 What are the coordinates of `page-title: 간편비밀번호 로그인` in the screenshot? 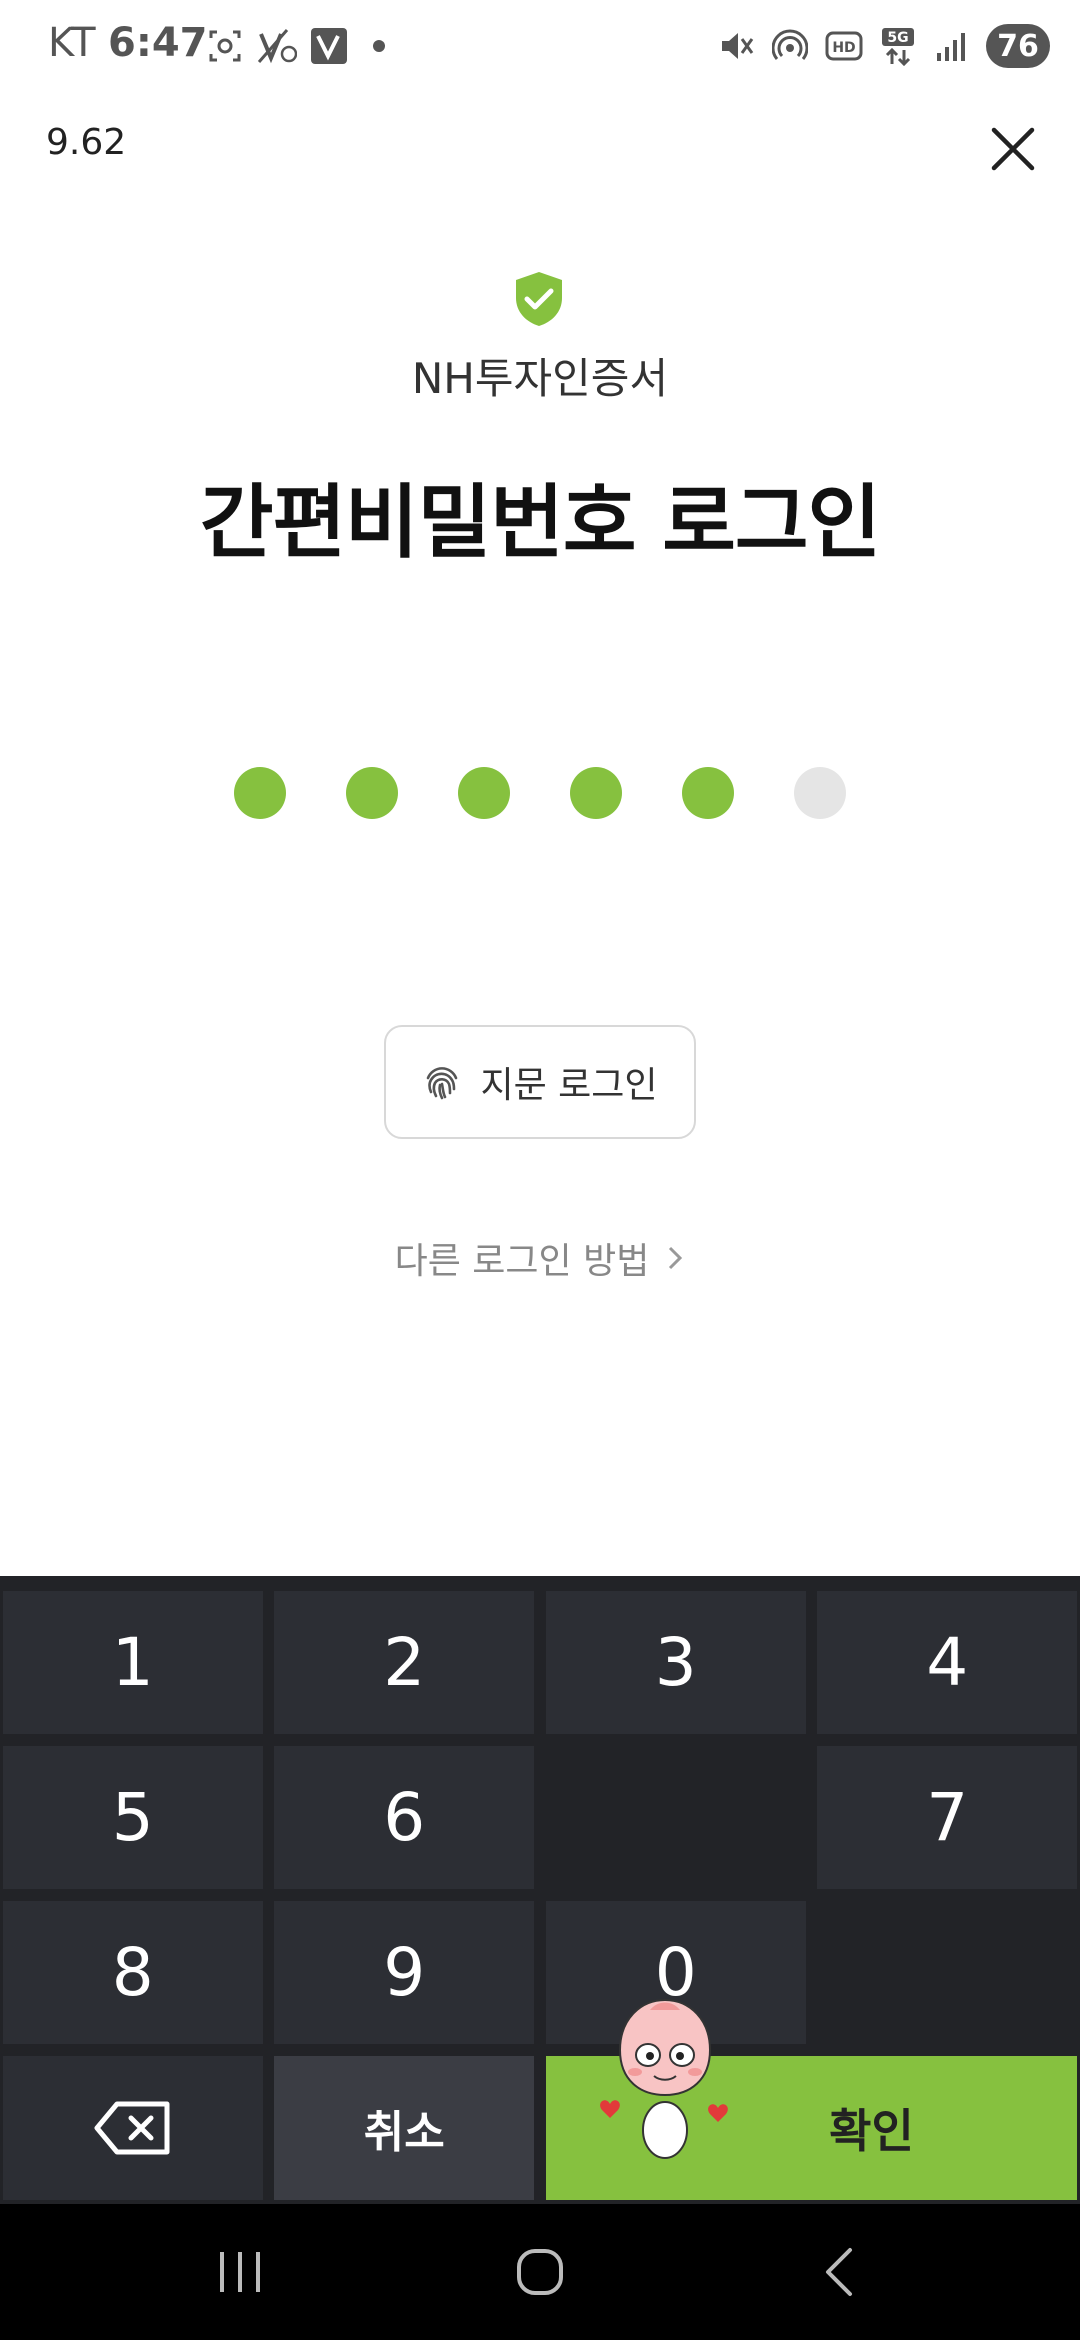 It's located at (540, 522).